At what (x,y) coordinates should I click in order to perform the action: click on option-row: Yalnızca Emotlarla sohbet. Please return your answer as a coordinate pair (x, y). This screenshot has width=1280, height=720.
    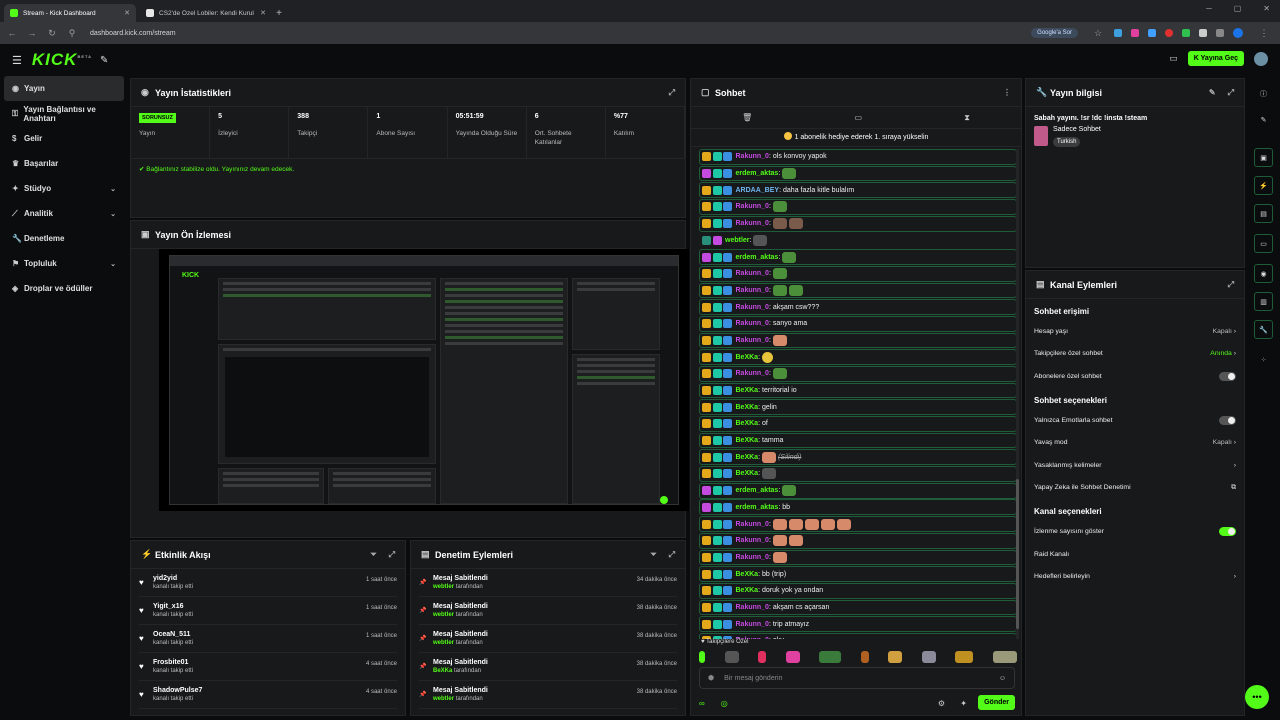
    Looking at the image, I should click on (1135, 420).